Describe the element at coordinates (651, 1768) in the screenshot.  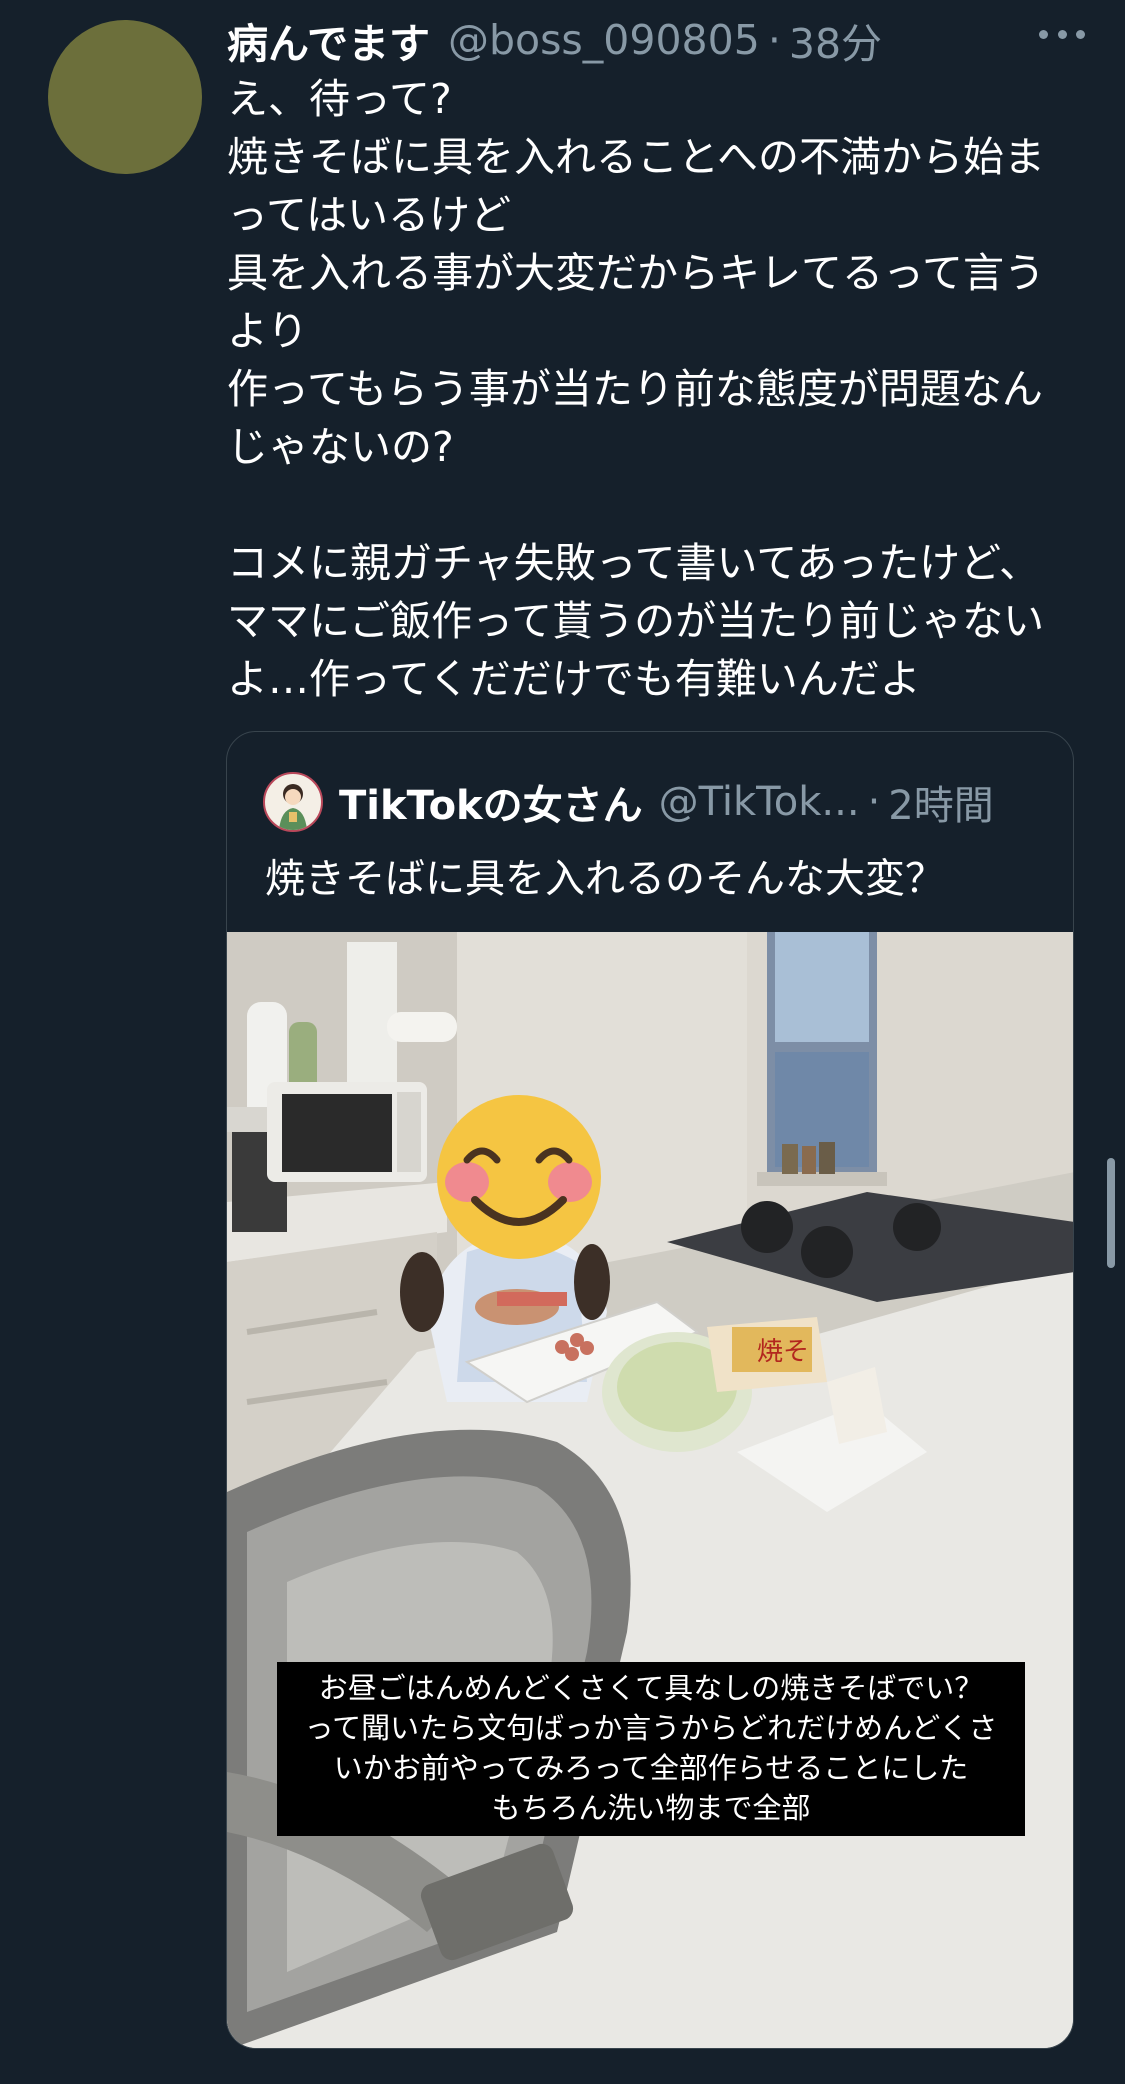
I see `caption-line: いかお前やってみろって全部作らせることにした` at that location.